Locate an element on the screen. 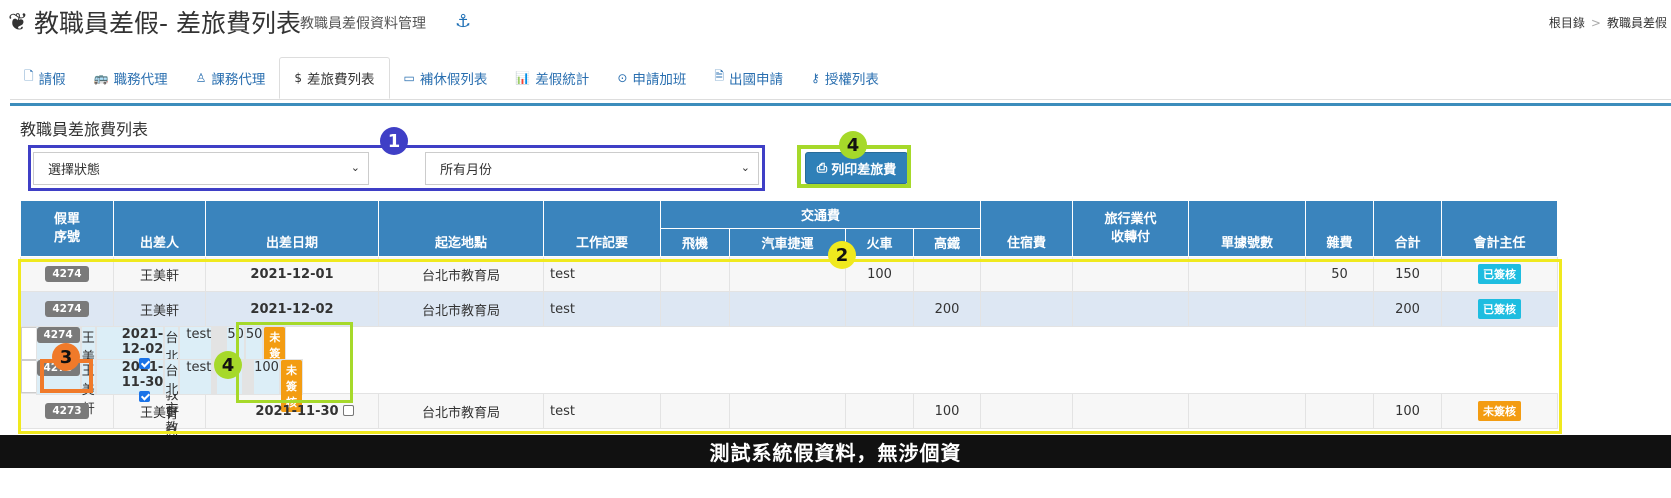  tab-class-proxy: ♙ 課務代理 is located at coordinates (231, 77).